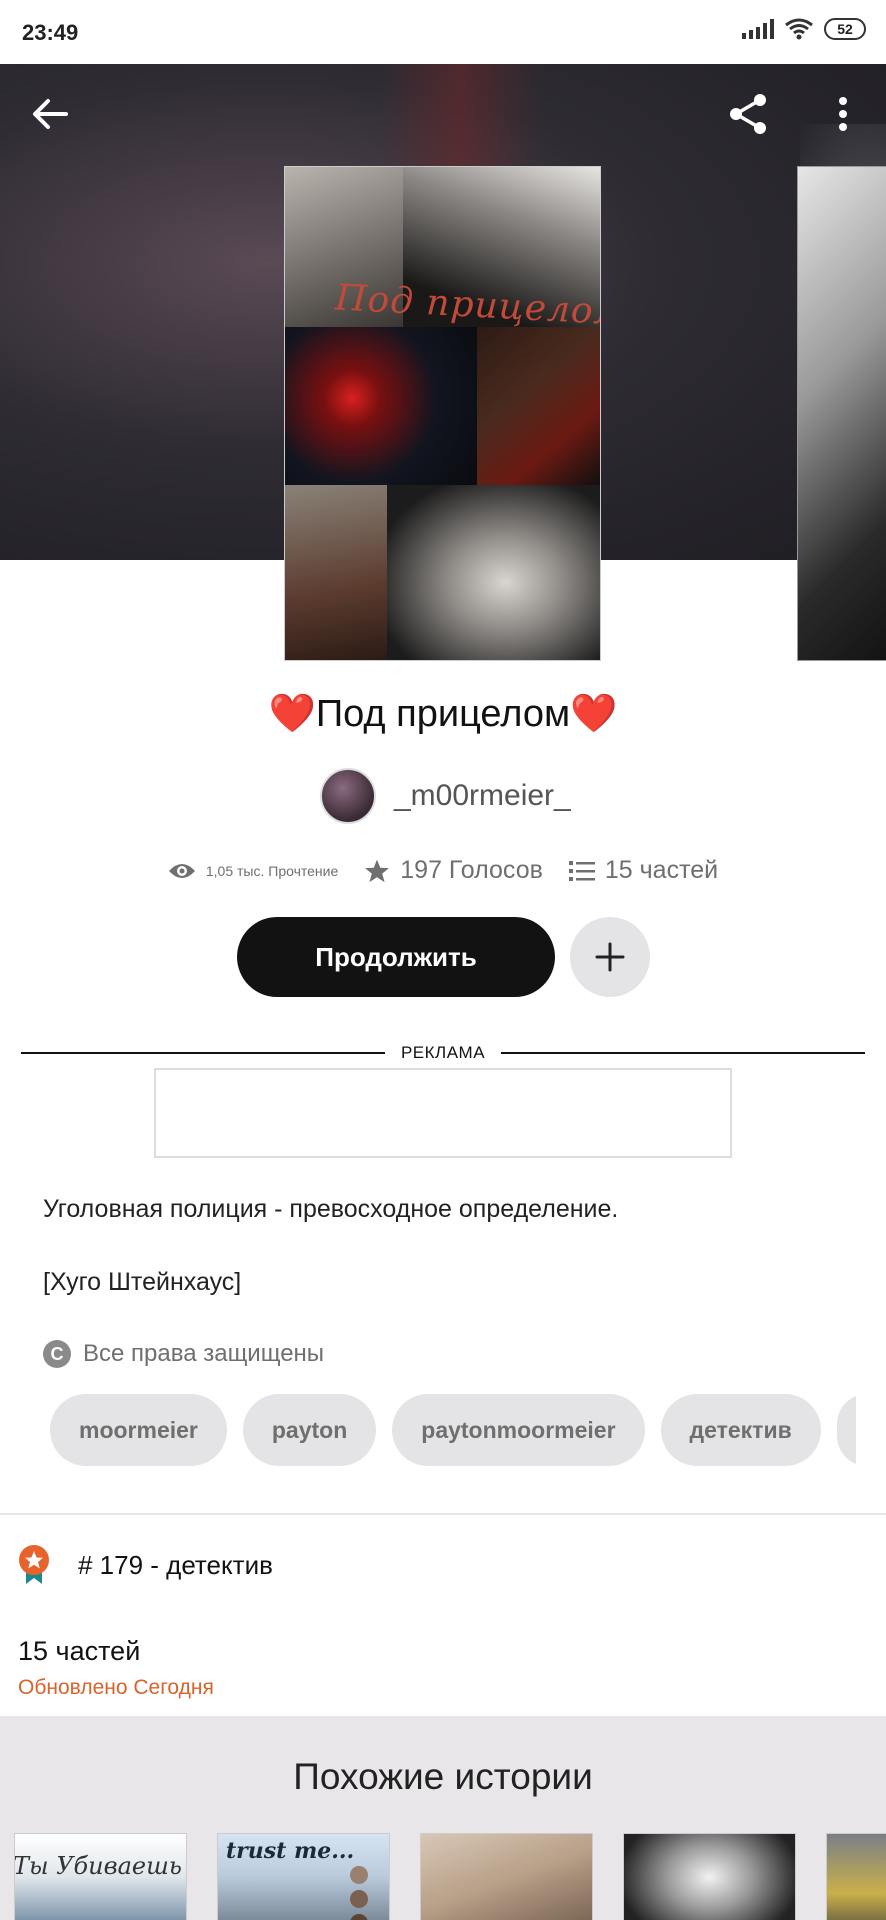 Image resolution: width=886 pixels, height=1920 pixels. I want to click on ad-divider: РЕКЛАМА, so click(443, 1053).